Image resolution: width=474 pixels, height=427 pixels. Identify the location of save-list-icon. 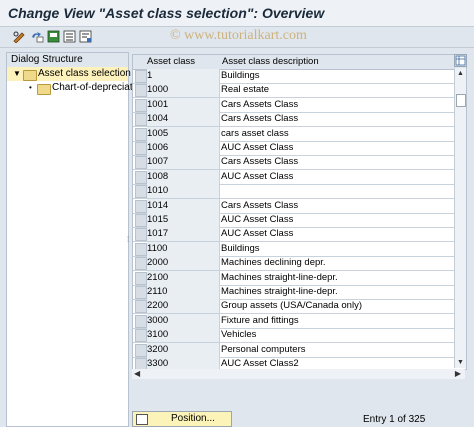
(54, 36).